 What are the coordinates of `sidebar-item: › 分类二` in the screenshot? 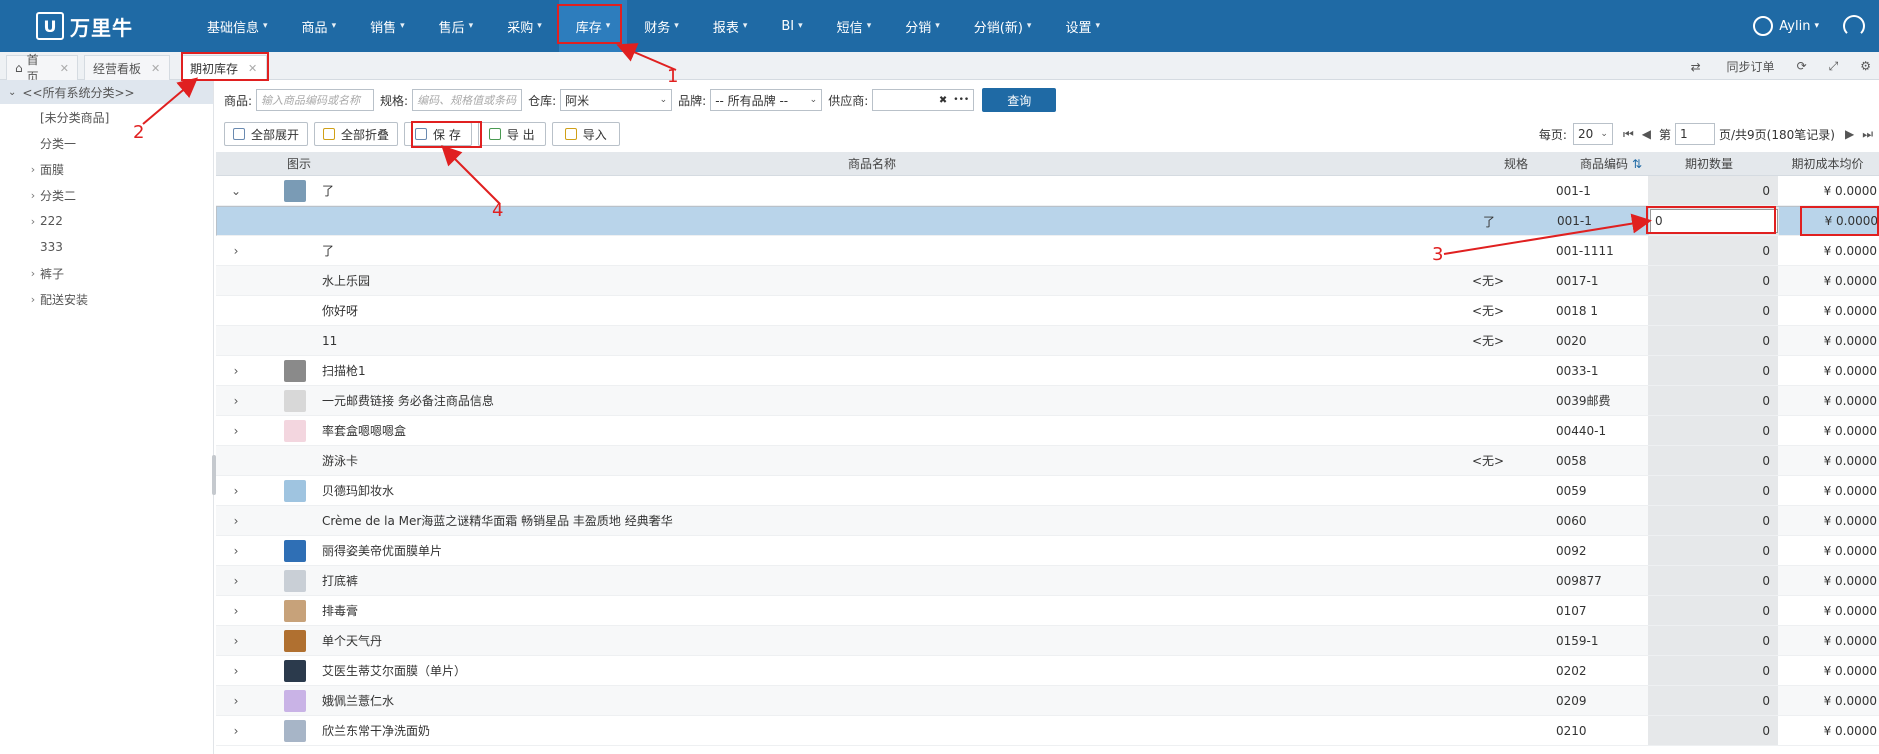 It's located at (106, 195).